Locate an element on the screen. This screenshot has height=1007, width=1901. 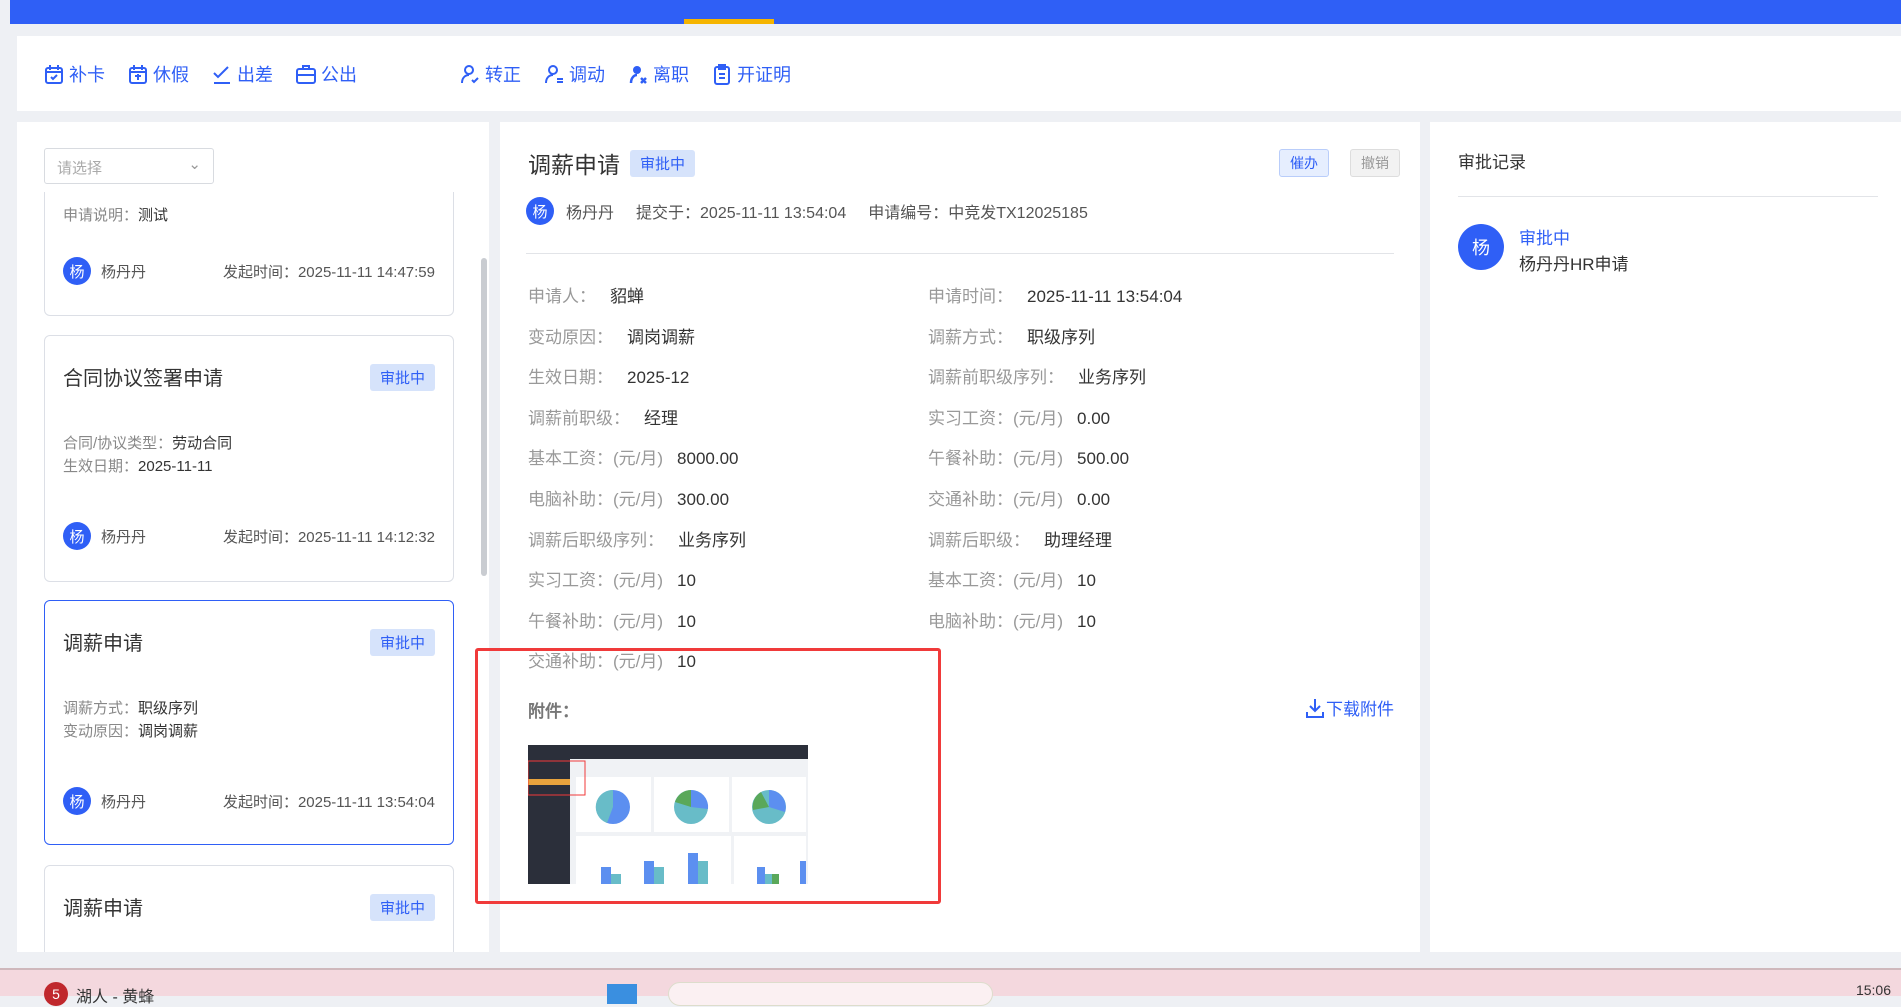
card-field: 合同/协议类型：劳动合同 is located at coordinates (148, 443).